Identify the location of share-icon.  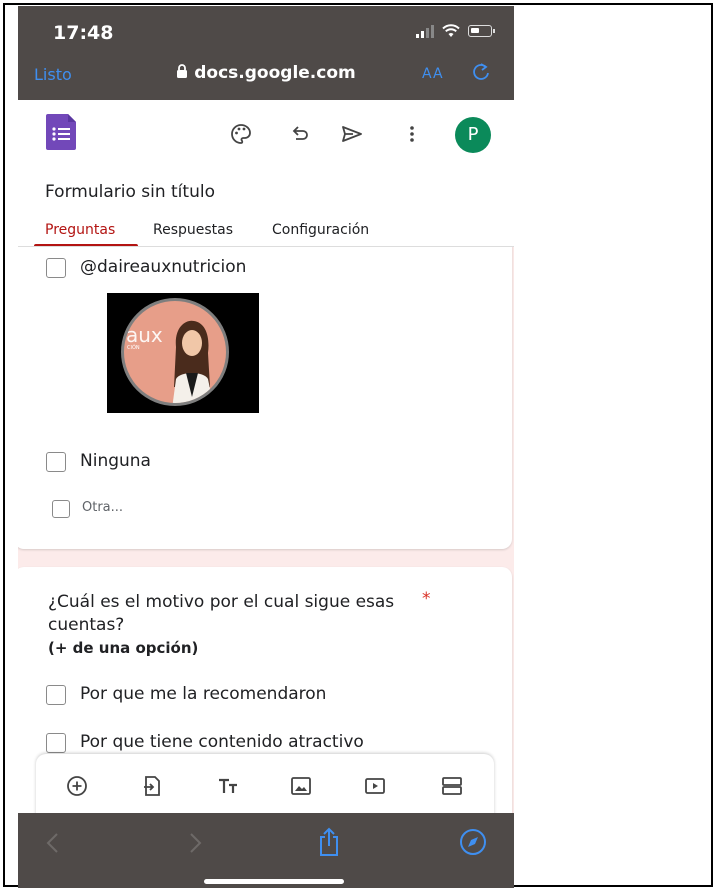
(329, 842).